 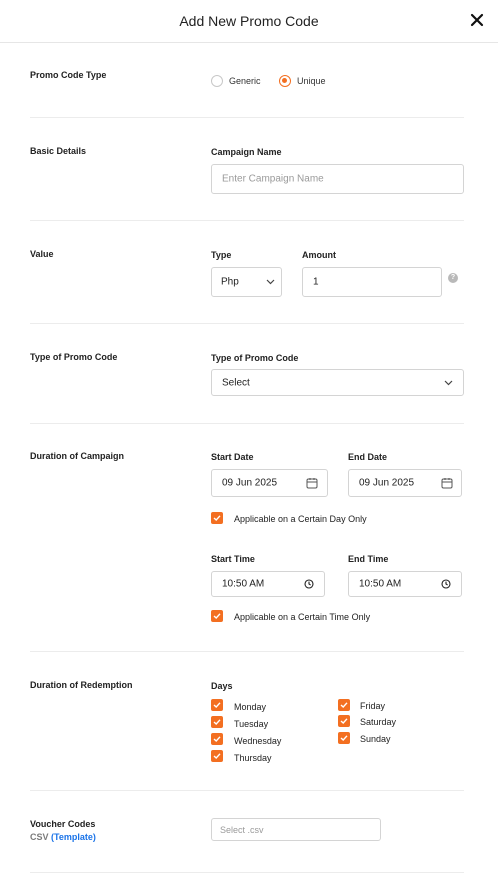 I want to click on certain-day-checkbox, so click(x=217, y=518).